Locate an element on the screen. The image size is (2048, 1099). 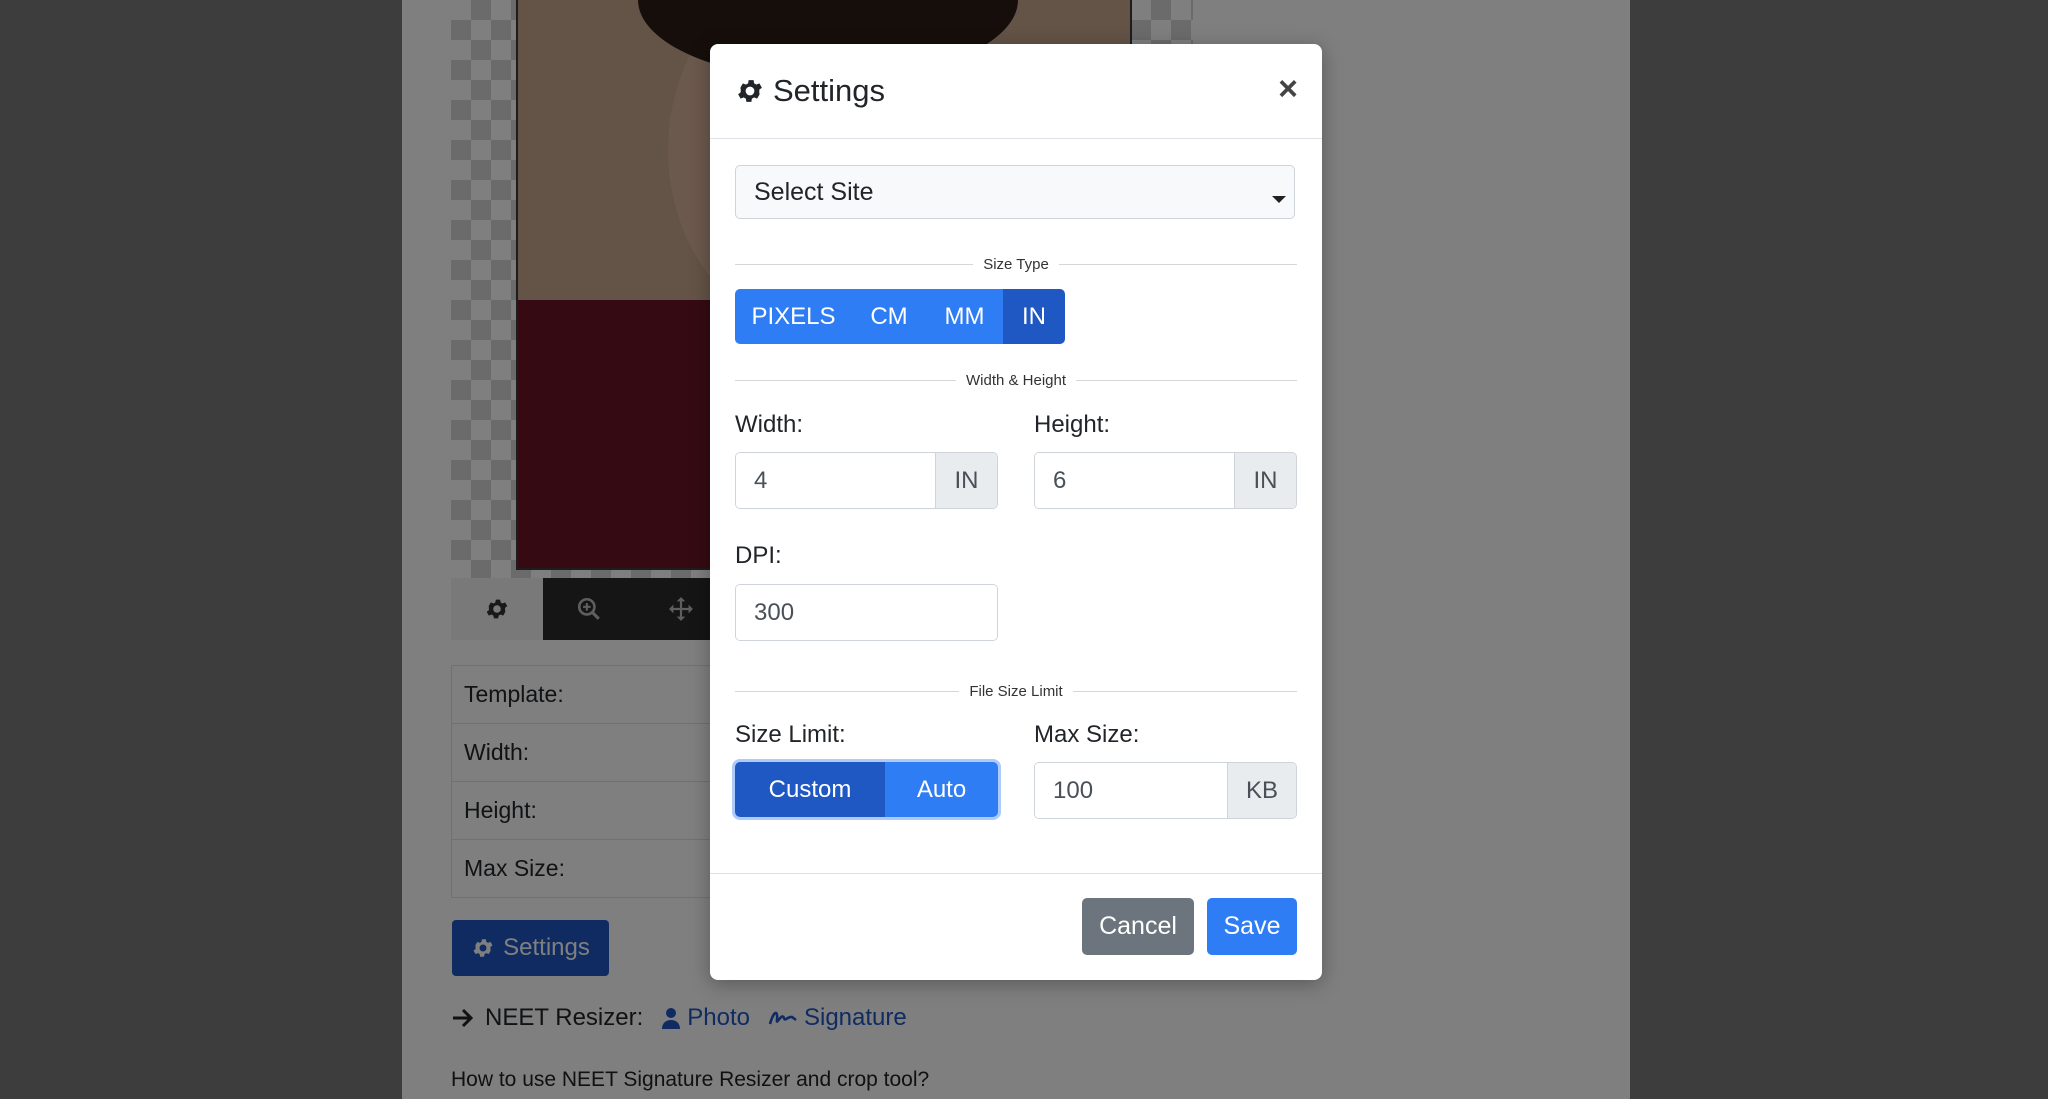
size-type-label: Size Type is located at coordinates (1016, 264).